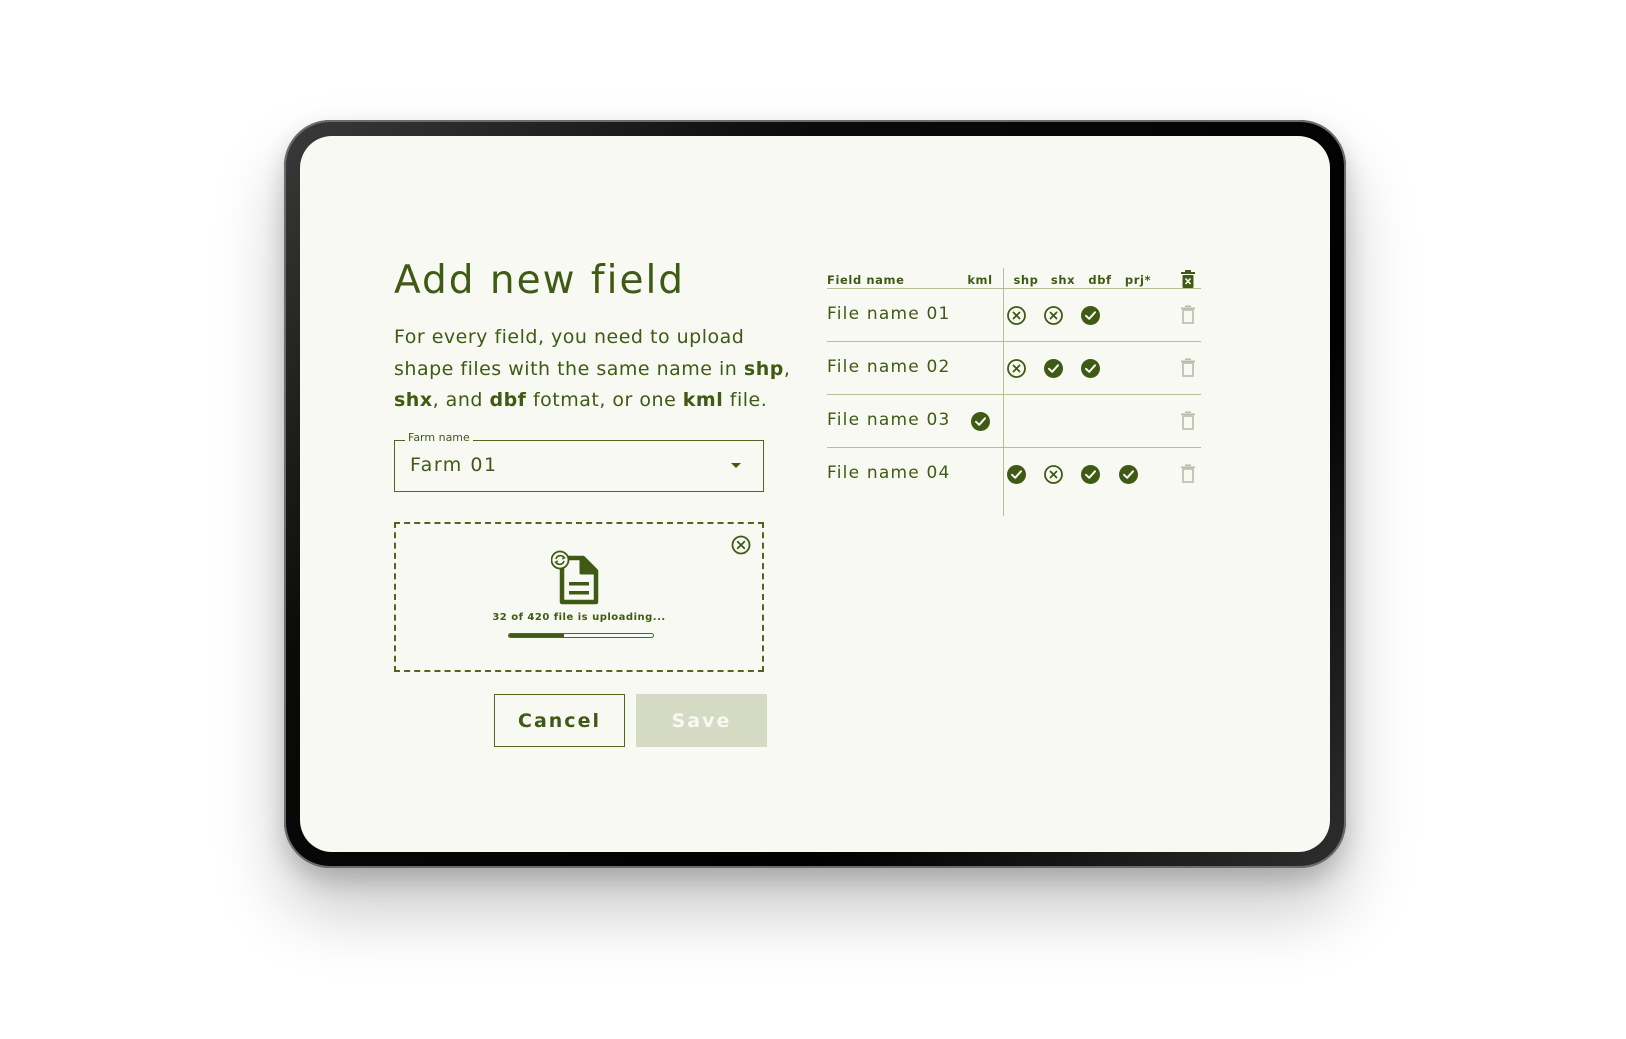  What do you see at coordinates (741, 545) in the screenshot?
I see `close-circle-icon` at bounding box center [741, 545].